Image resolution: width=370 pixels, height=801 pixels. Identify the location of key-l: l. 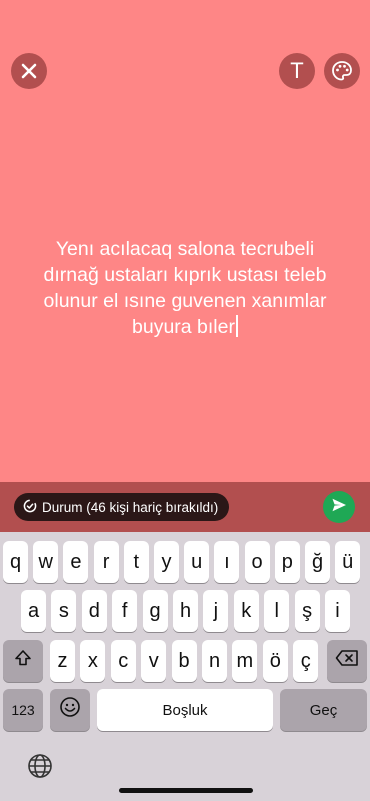
(277, 611).